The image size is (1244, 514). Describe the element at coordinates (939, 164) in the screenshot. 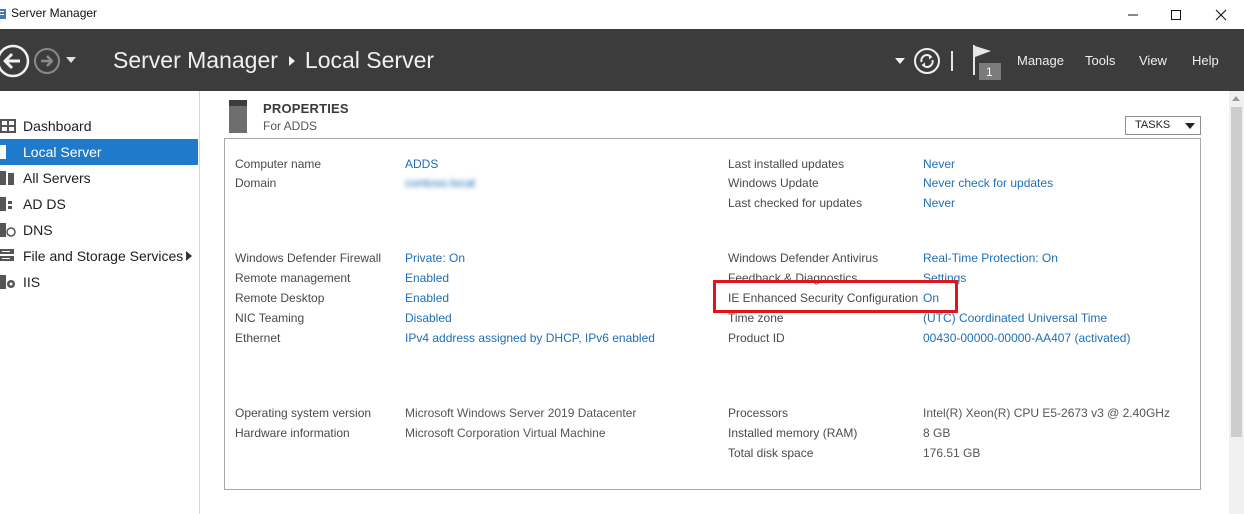

I see `last-installed-updates-value: Never` at that location.